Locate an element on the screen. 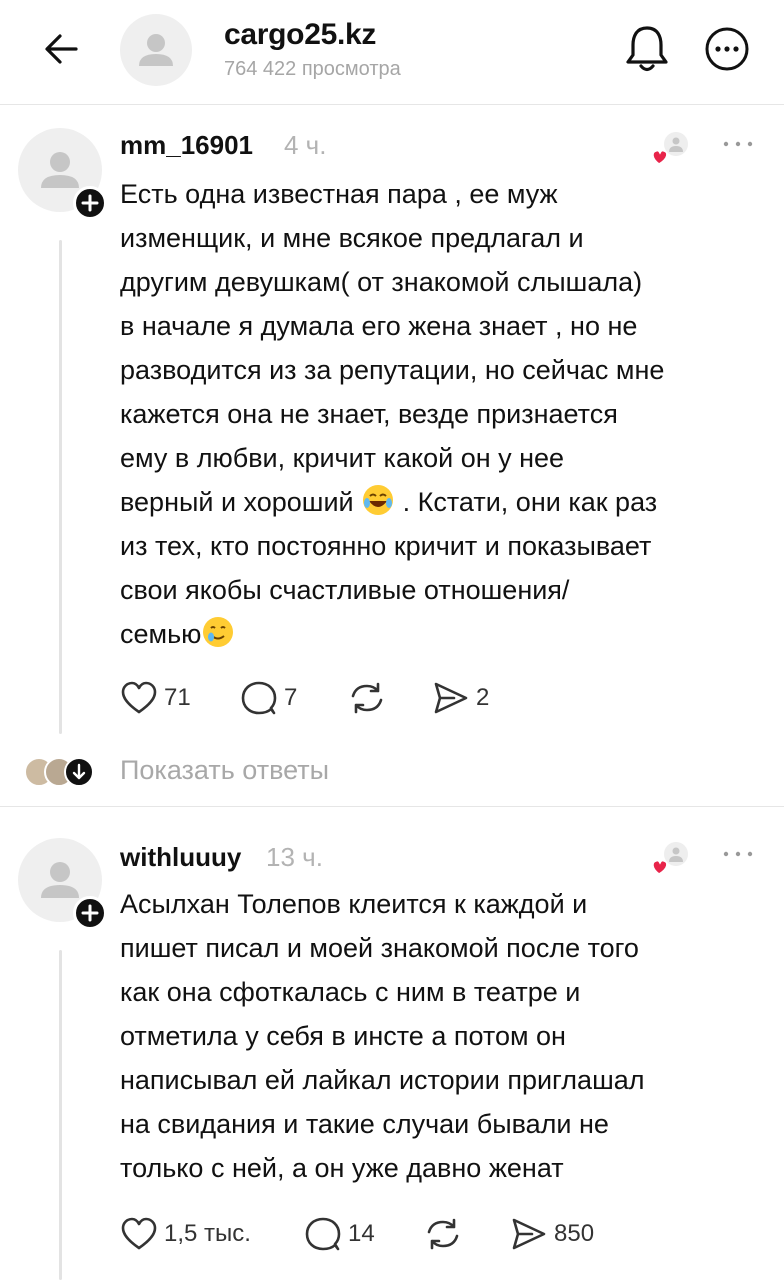  show-replies-link: Показать ответы is located at coordinates (224, 770).